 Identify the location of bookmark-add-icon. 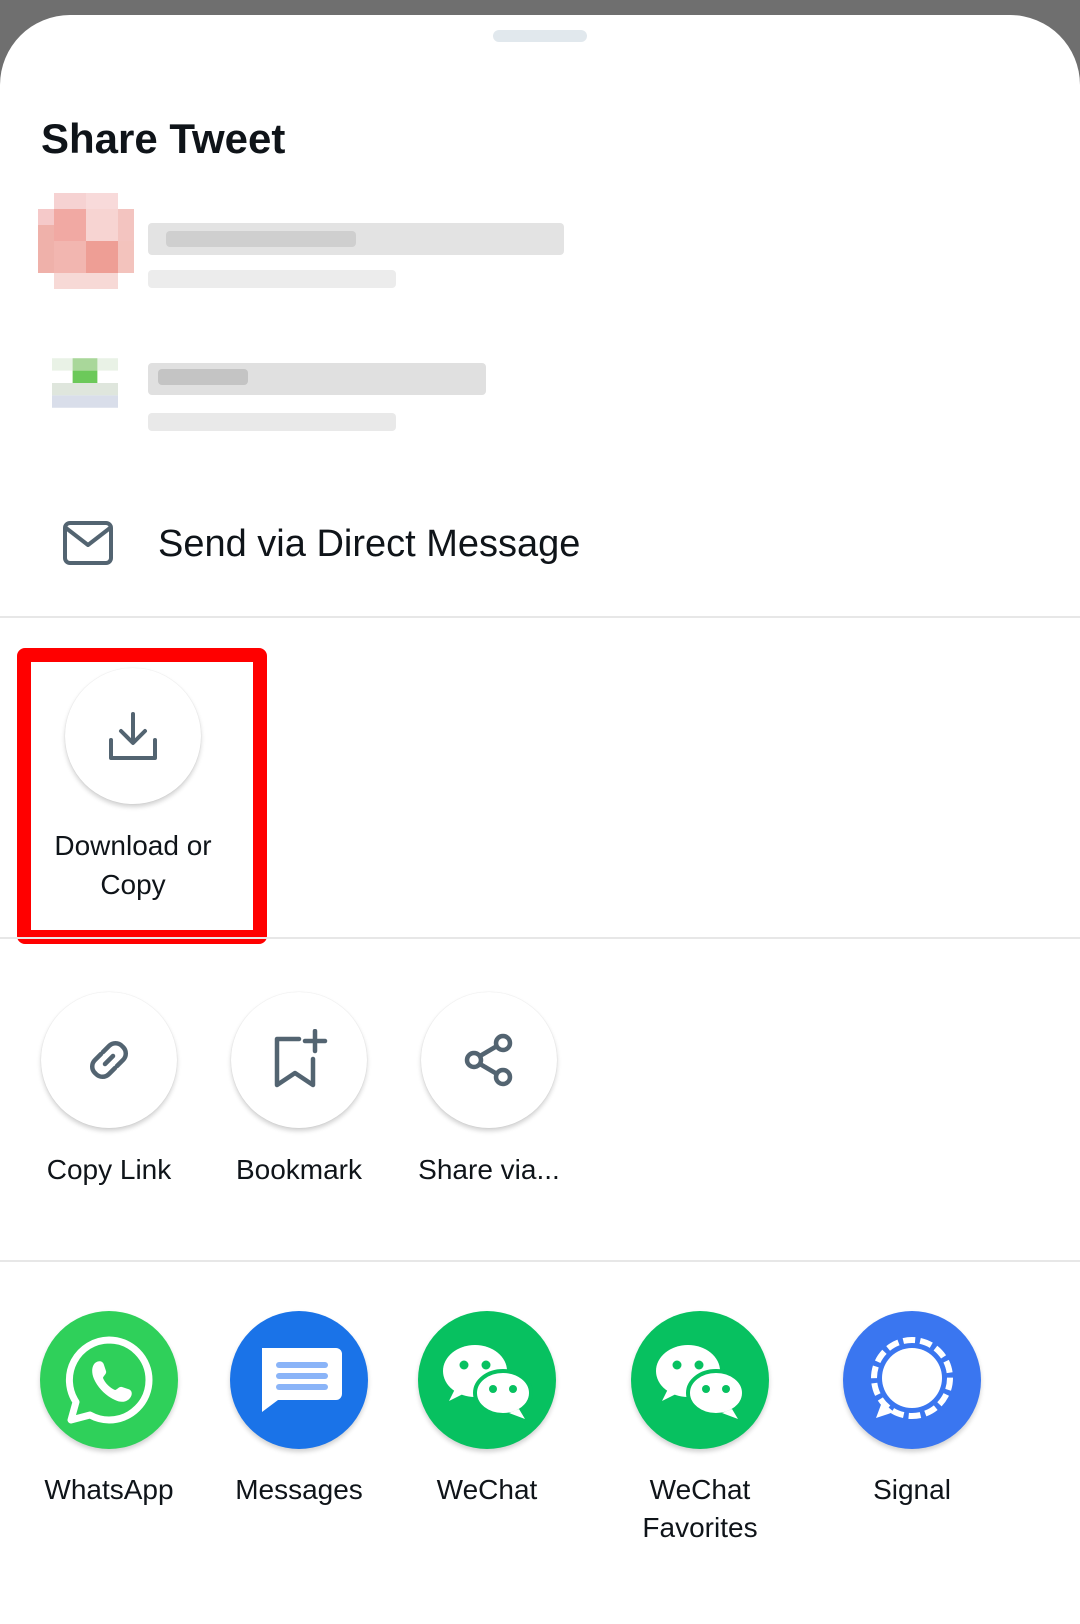
(301, 1058).